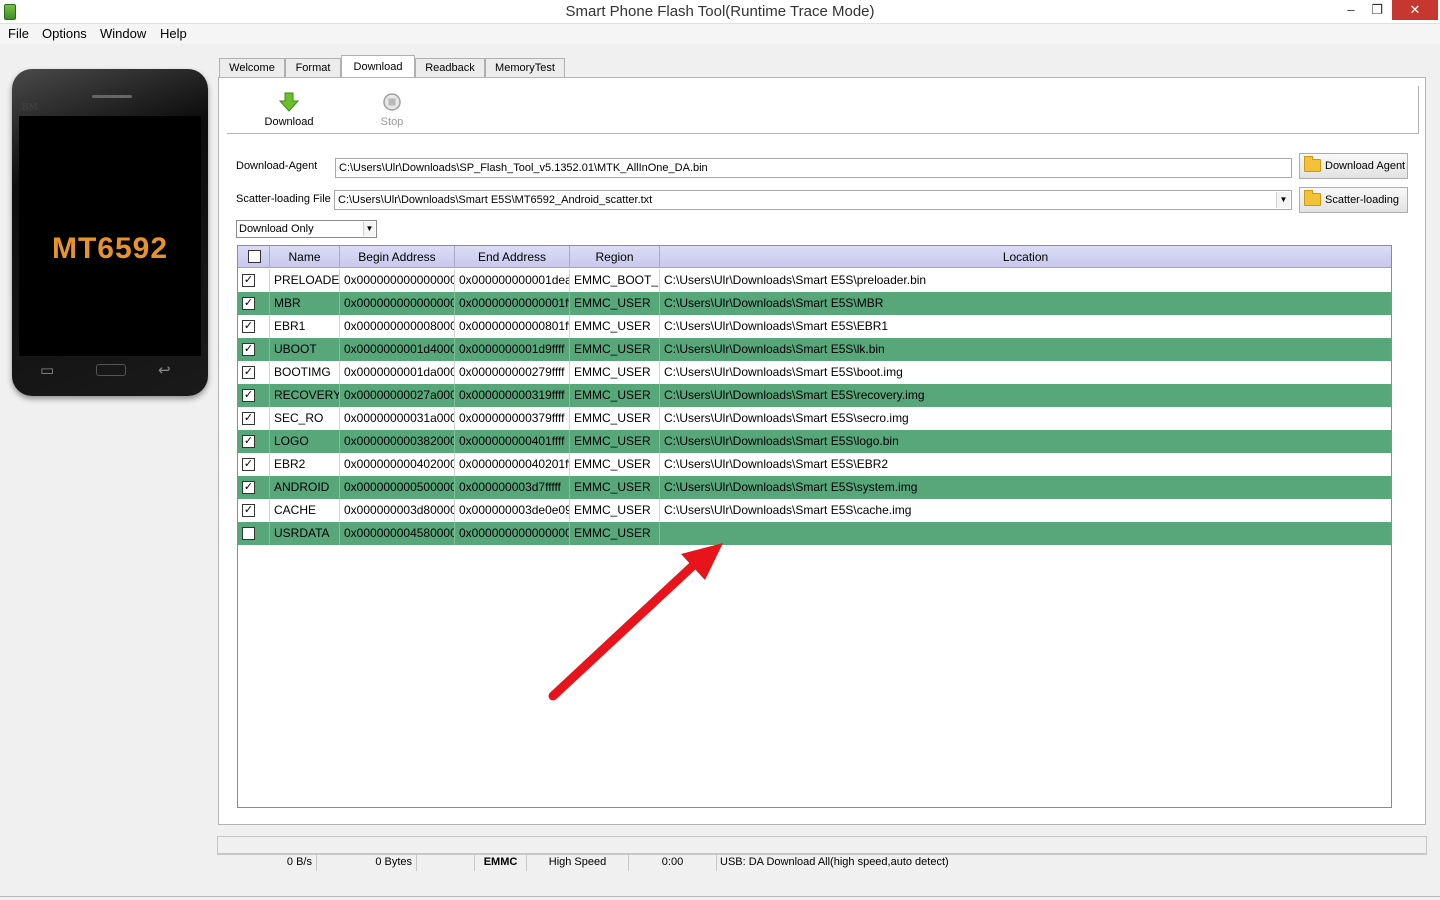 The height and width of the screenshot is (900, 1440). What do you see at coordinates (822, 845) in the screenshot?
I see `progress-bar` at bounding box center [822, 845].